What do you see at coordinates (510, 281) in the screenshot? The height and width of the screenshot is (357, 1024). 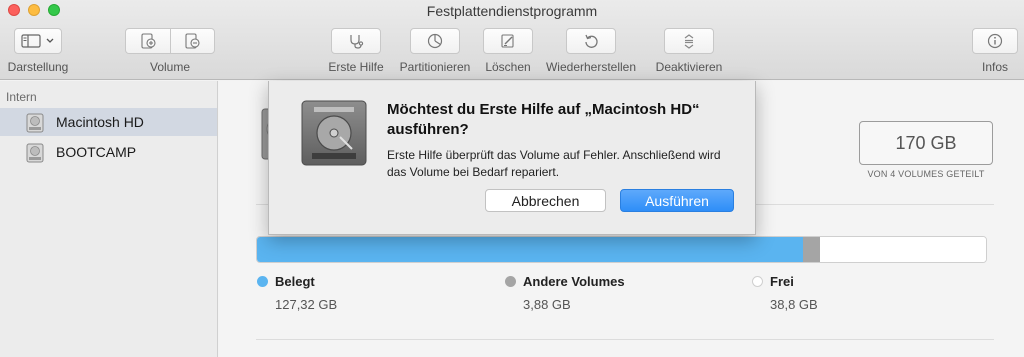 I see `other-volumes-color-dot` at bounding box center [510, 281].